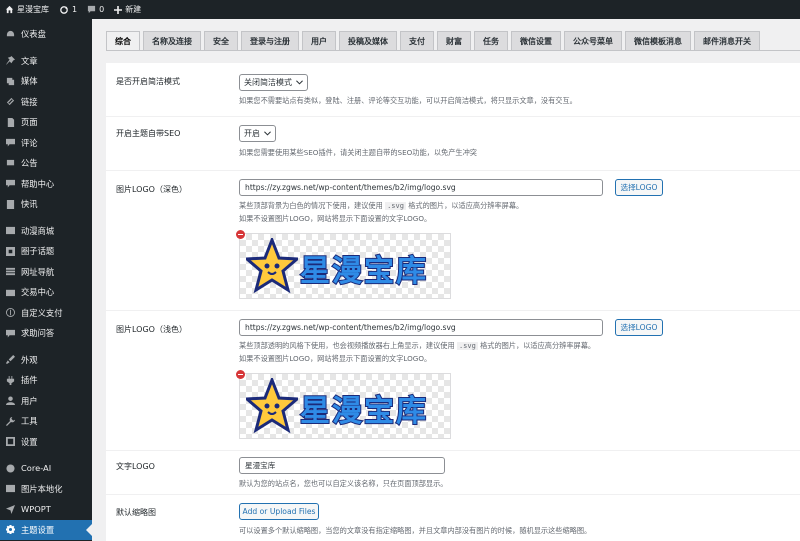 This screenshot has height=541, width=800. What do you see at coordinates (454, 40) in the screenshot?
I see `tab-wealth: 财富` at bounding box center [454, 40].